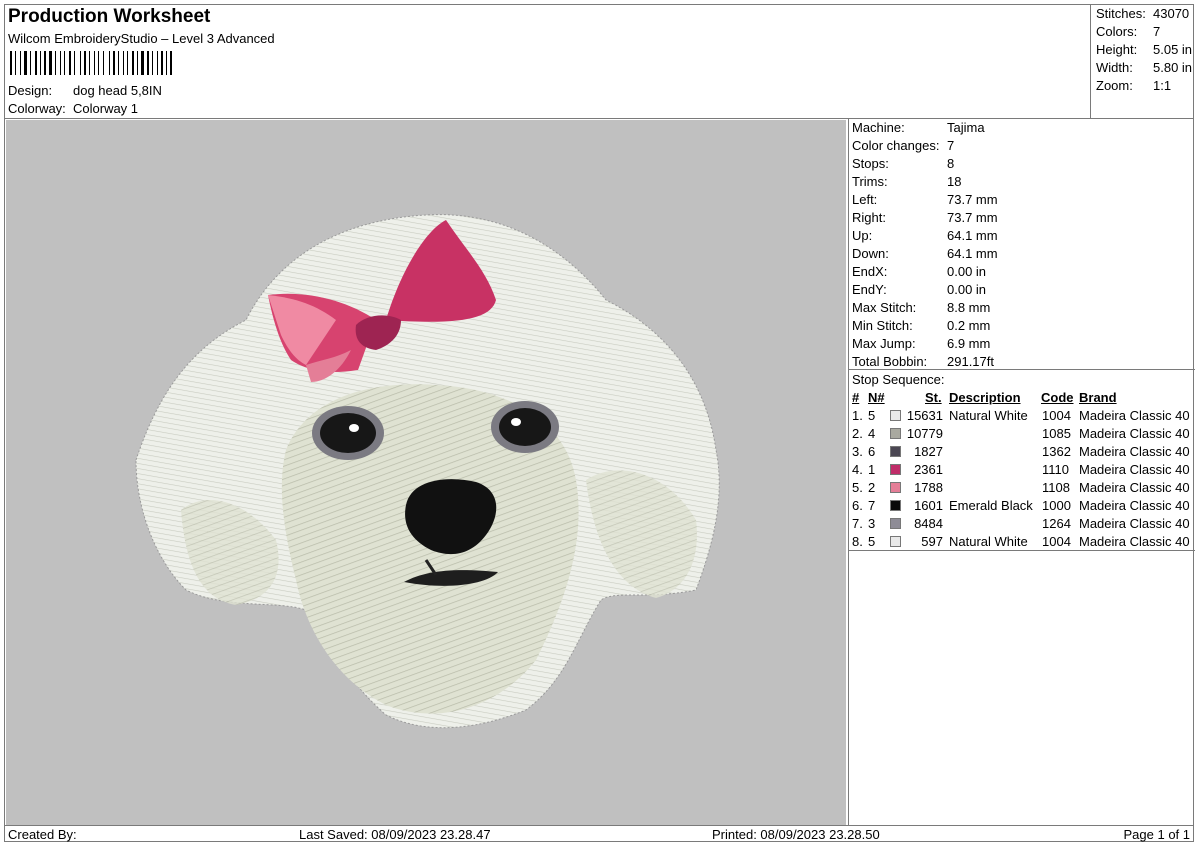 The height and width of the screenshot is (848, 1200). Describe the element at coordinates (857, 505) in the screenshot. I see `stop-row-number: 6.` at that location.